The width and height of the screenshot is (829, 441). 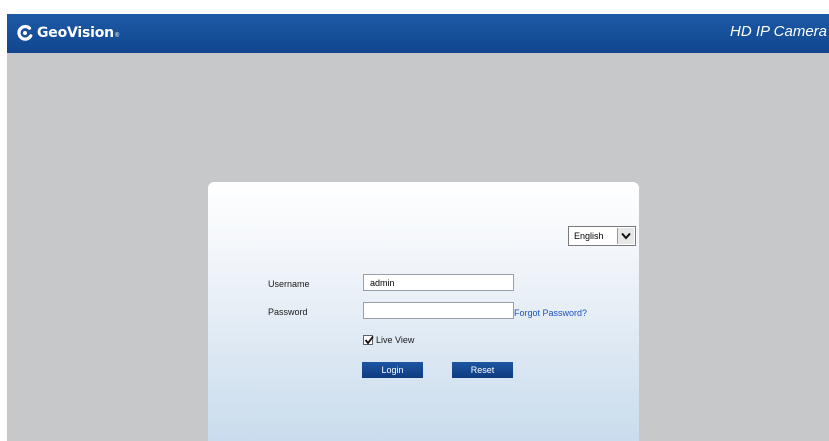 I want to click on app-header: GeoVision ® HD IP Camera, so click(x=418, y=33).